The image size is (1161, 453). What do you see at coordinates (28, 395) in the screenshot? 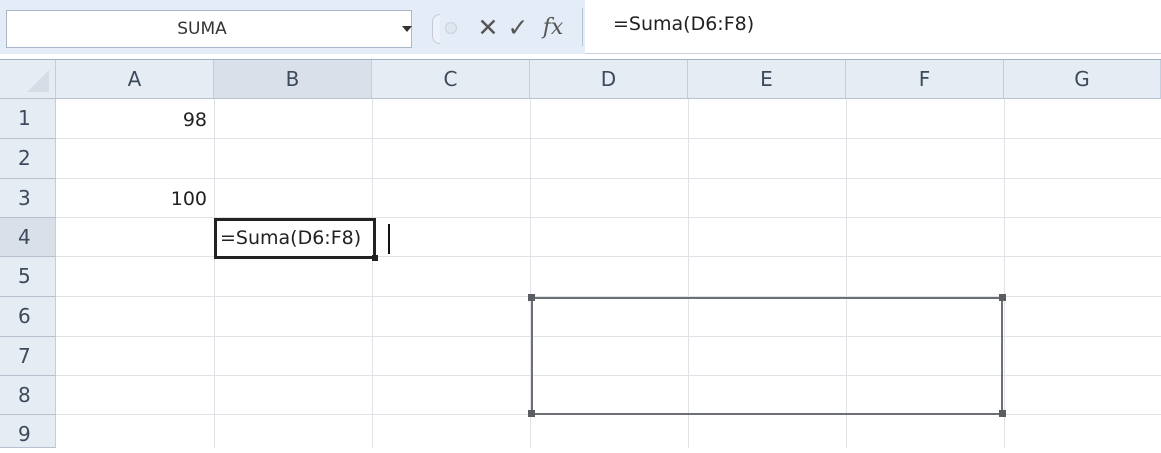
I see `row-header-8: 8` at bounding box center [28, 395].